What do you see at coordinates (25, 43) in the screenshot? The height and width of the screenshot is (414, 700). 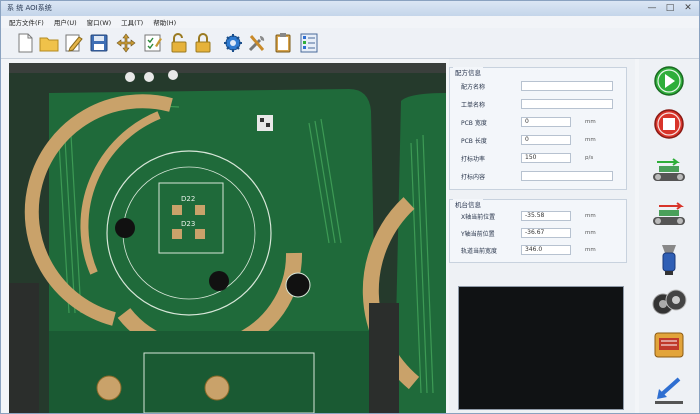 I see `new-file-icon` at bounding box center [25, 43].